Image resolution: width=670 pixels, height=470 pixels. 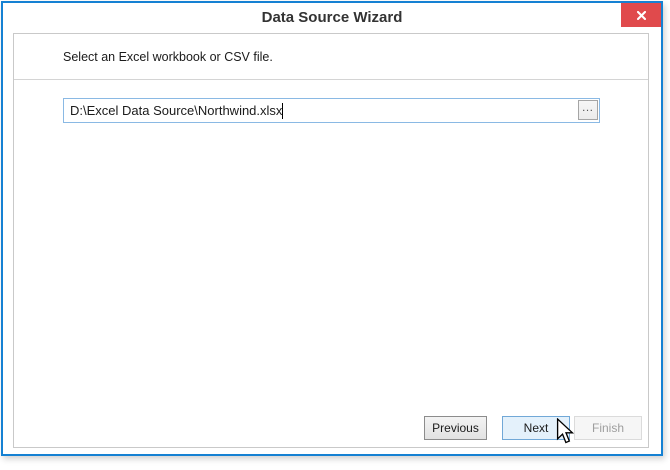 I want to click on titlebar: Data Source Wizard, so click(x=332, y=18).